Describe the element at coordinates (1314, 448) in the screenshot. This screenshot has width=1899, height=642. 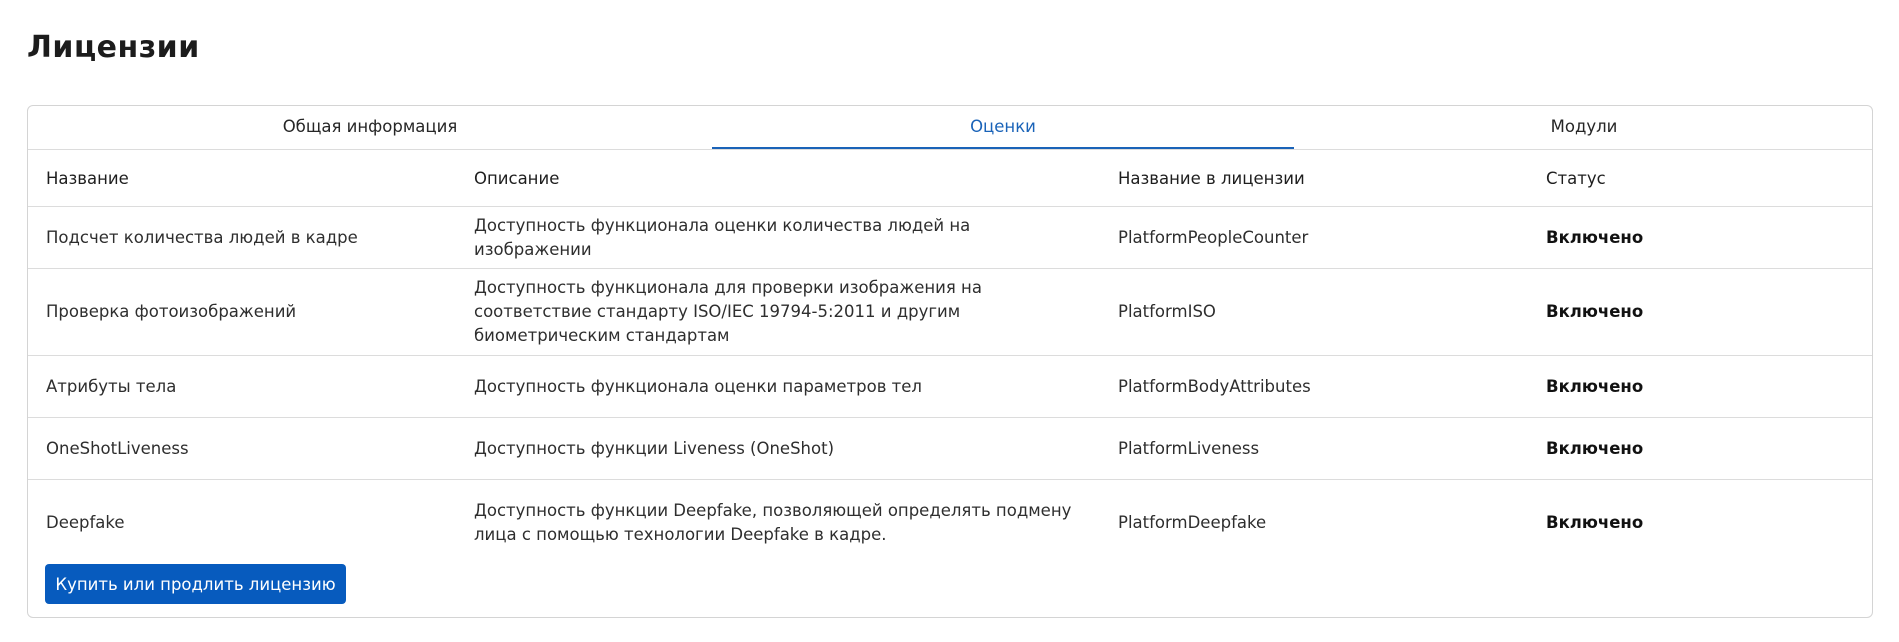
I see `cell-license-name: PlatformLiveness` at that location.